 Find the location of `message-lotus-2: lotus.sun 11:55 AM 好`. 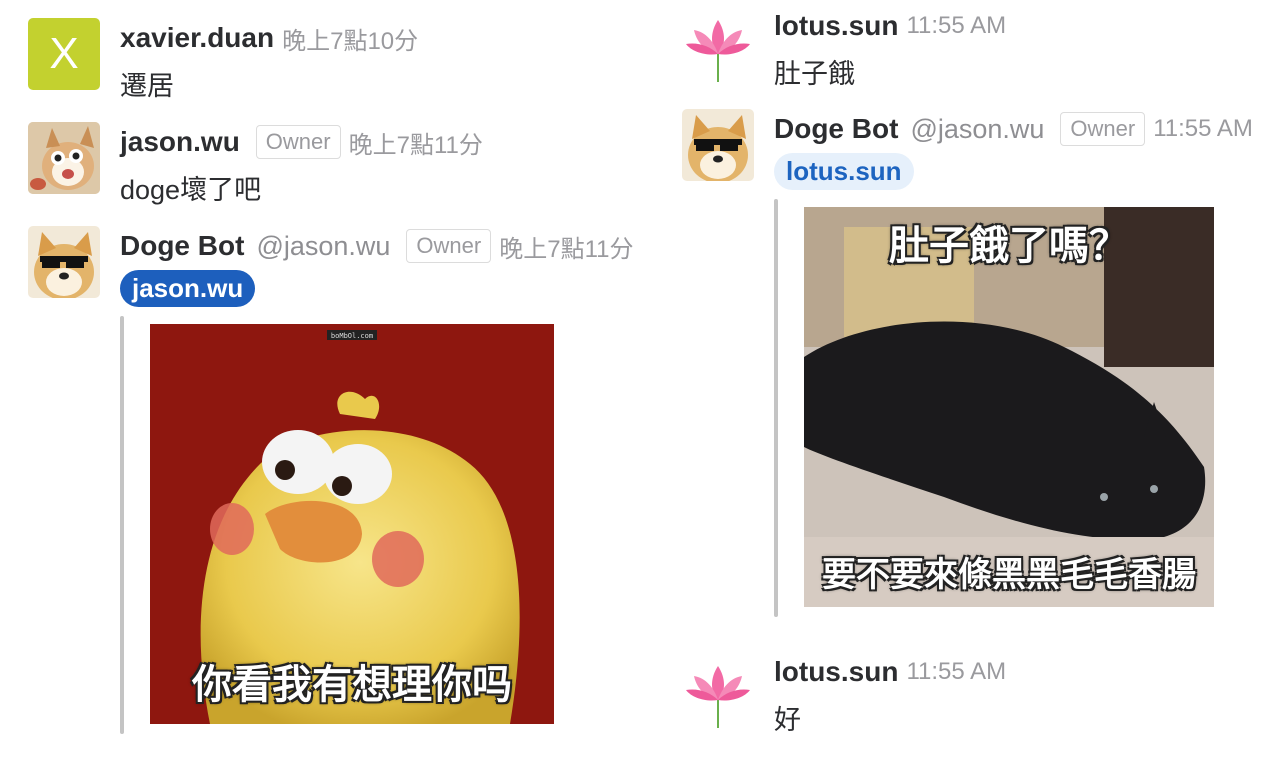

message-lotus-2: lotus.sun 11:55 AM 好 is located at coordinates (982, 699).